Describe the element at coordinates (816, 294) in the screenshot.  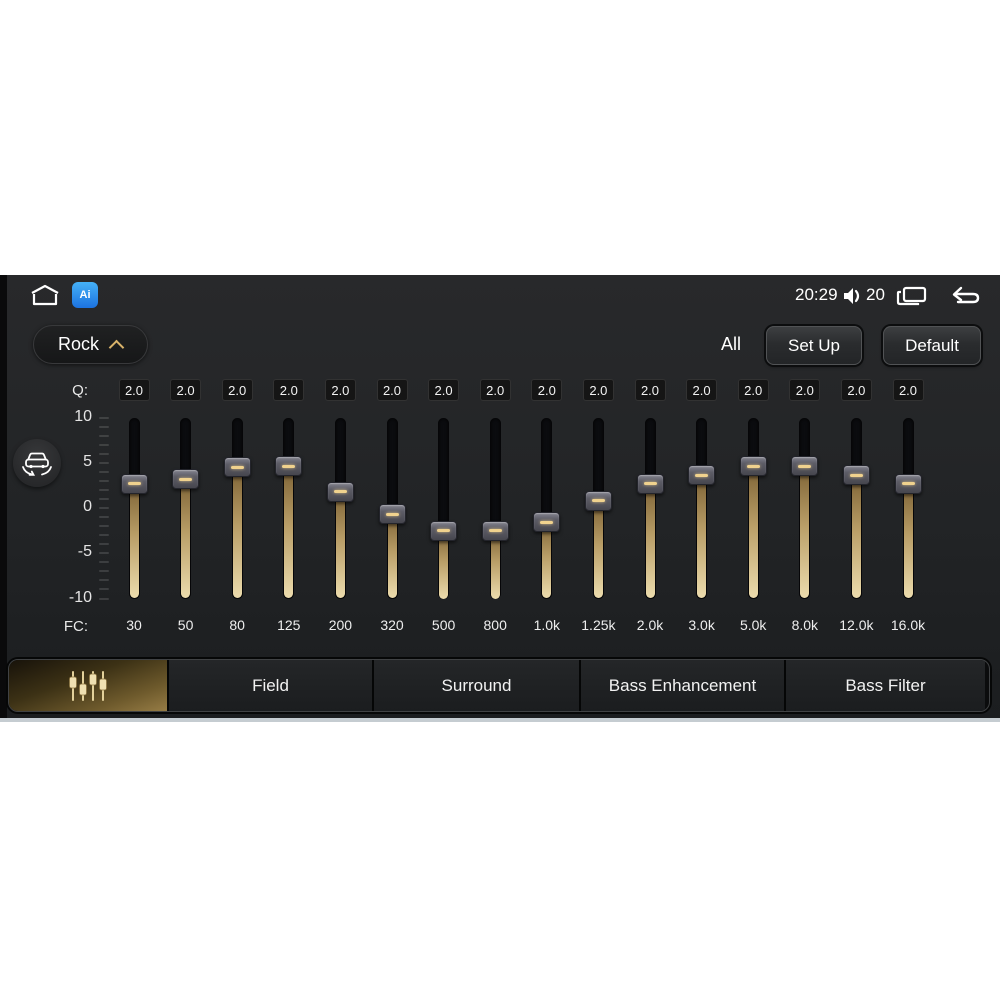
I see `clock: 20:29` at that location.